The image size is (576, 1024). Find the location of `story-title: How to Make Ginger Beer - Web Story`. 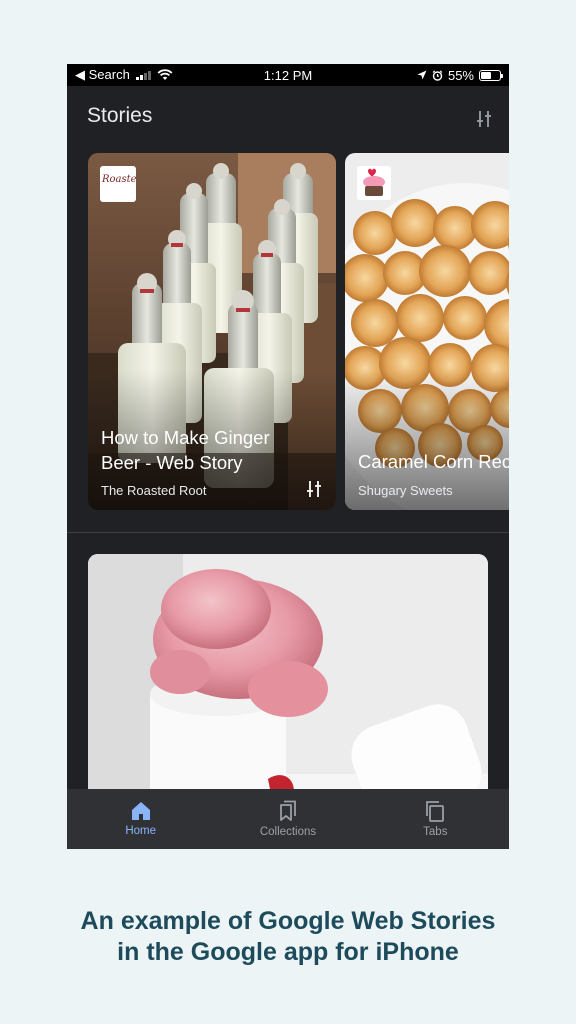

story-title: How to Make Ginger Beer - Web Story is located at coordinates (185, 450).